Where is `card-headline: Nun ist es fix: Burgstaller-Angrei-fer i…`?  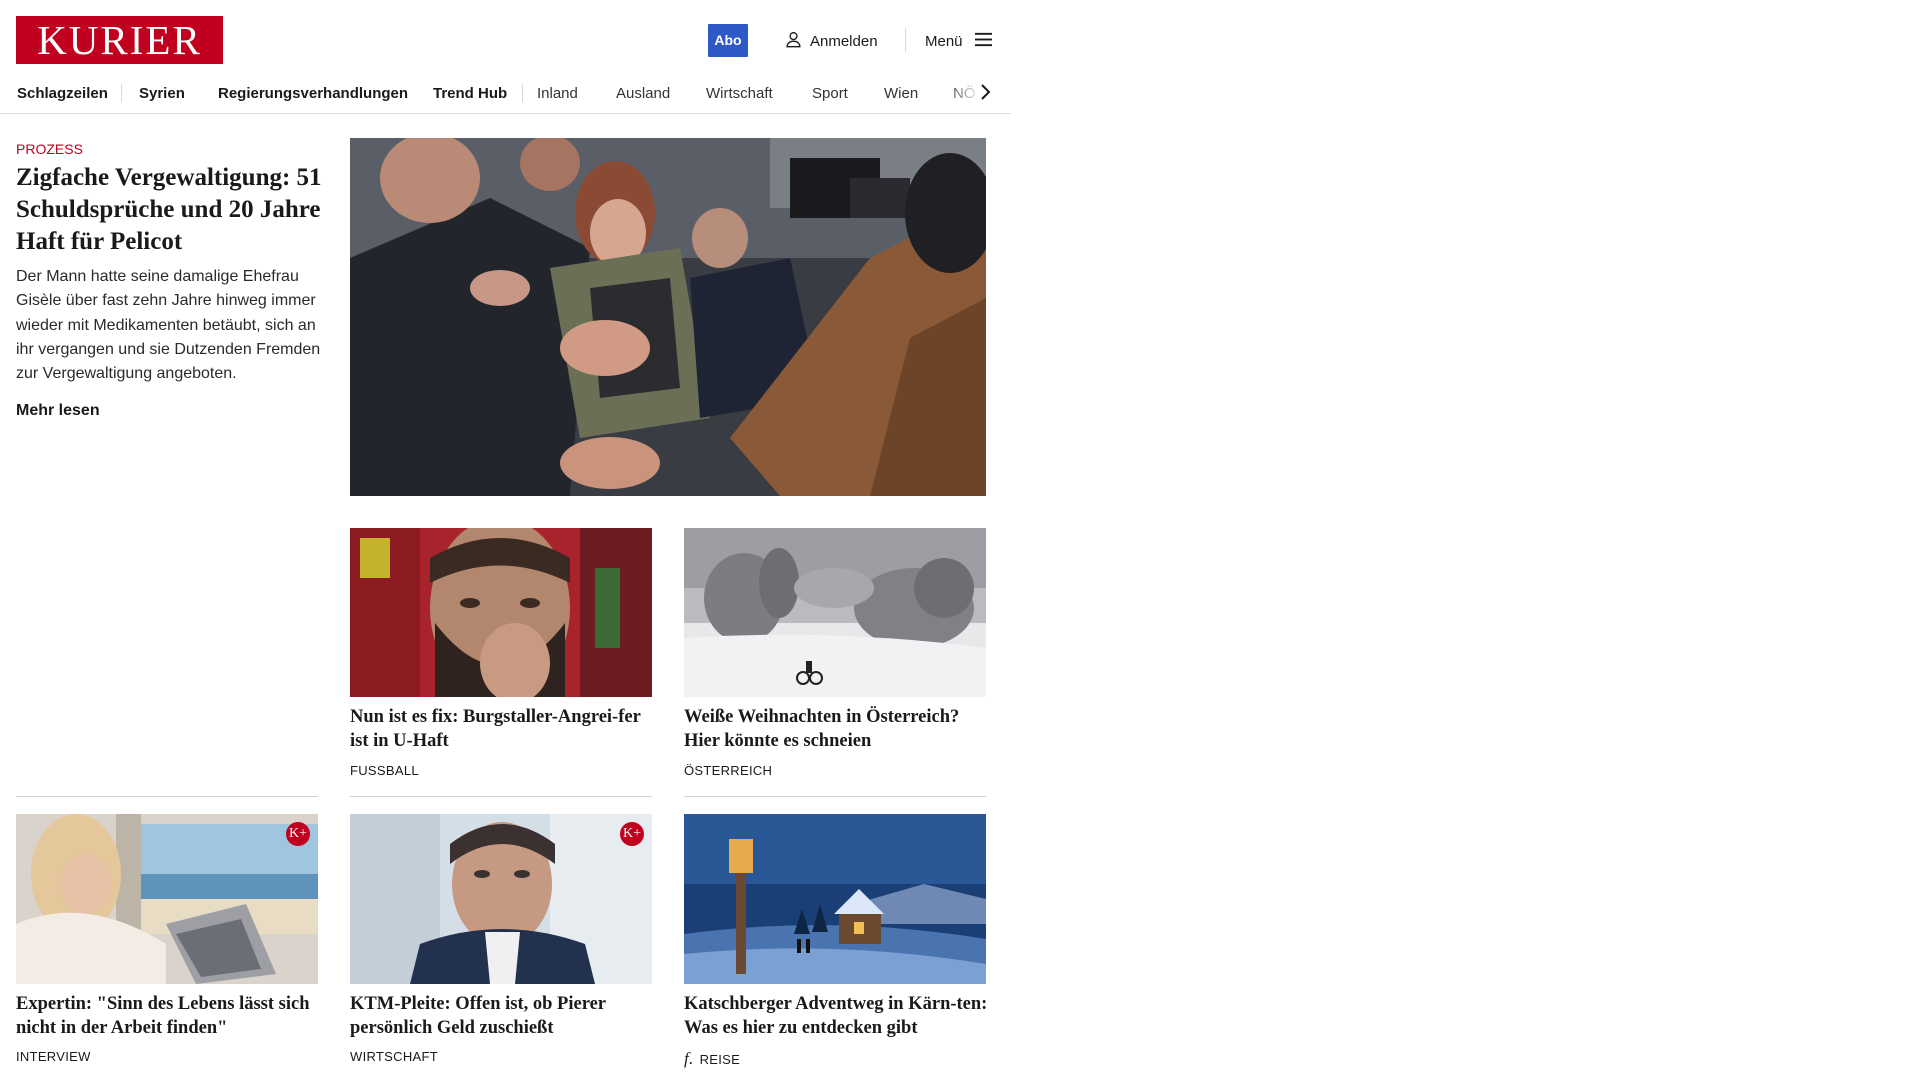 card-headline: Nun ist es fix: Burgstaller-Angrei-fer i… is located at coordinates (502, 729).